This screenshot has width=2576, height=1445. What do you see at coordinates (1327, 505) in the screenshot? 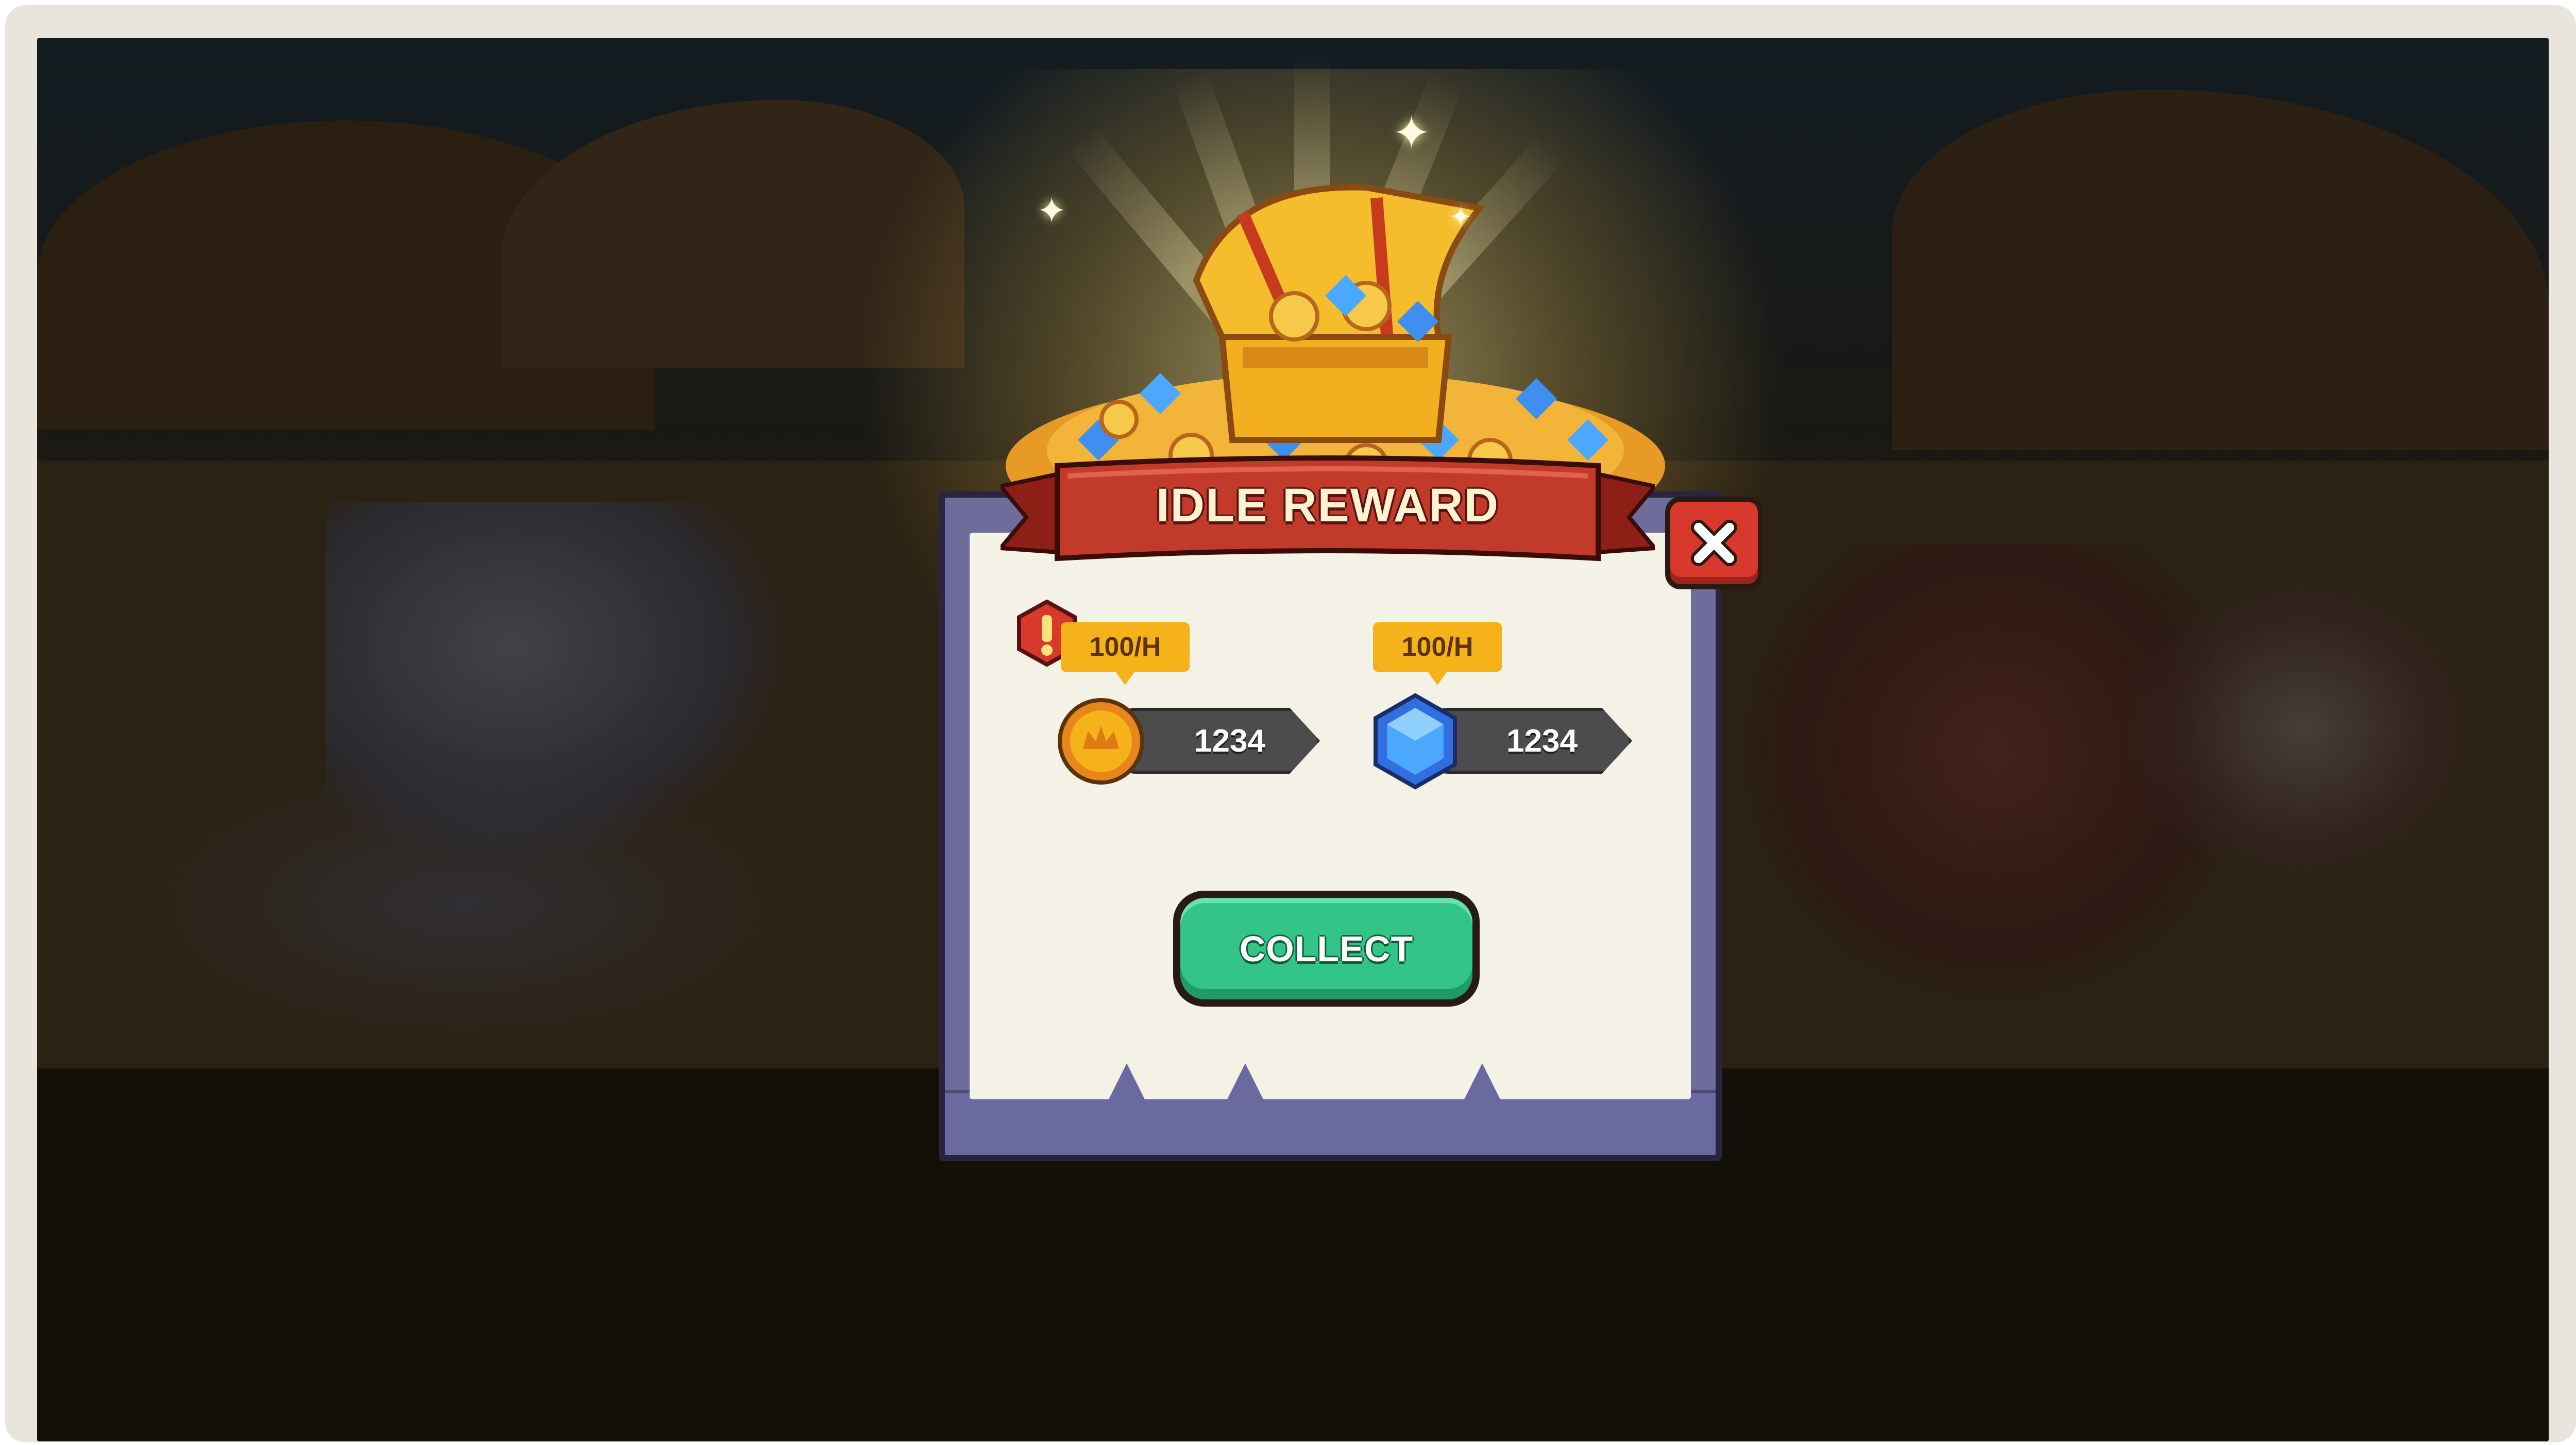
I see `dialog-title: IDLE REWARD` at bounding box center [1327, 505].